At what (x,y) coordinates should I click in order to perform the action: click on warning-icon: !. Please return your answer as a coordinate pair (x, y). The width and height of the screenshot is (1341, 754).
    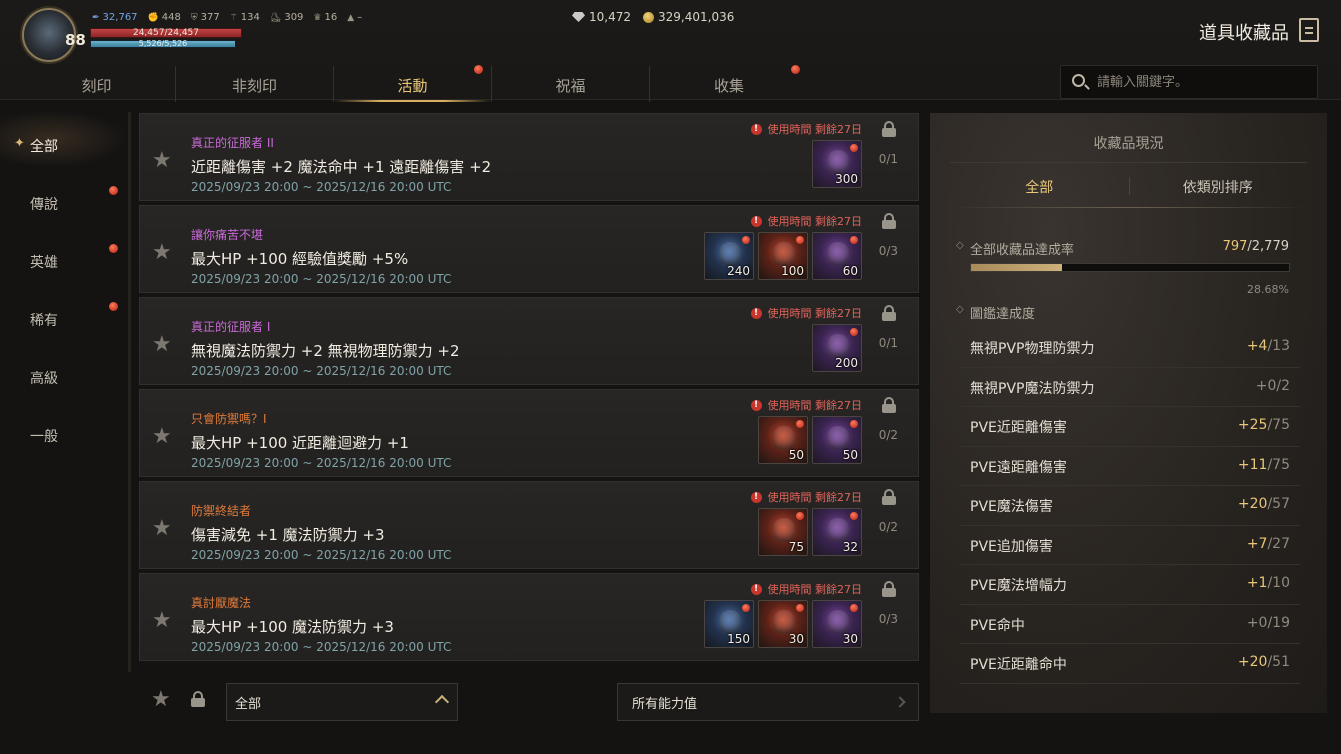
    Looking at the image, I should click on (756, 129).